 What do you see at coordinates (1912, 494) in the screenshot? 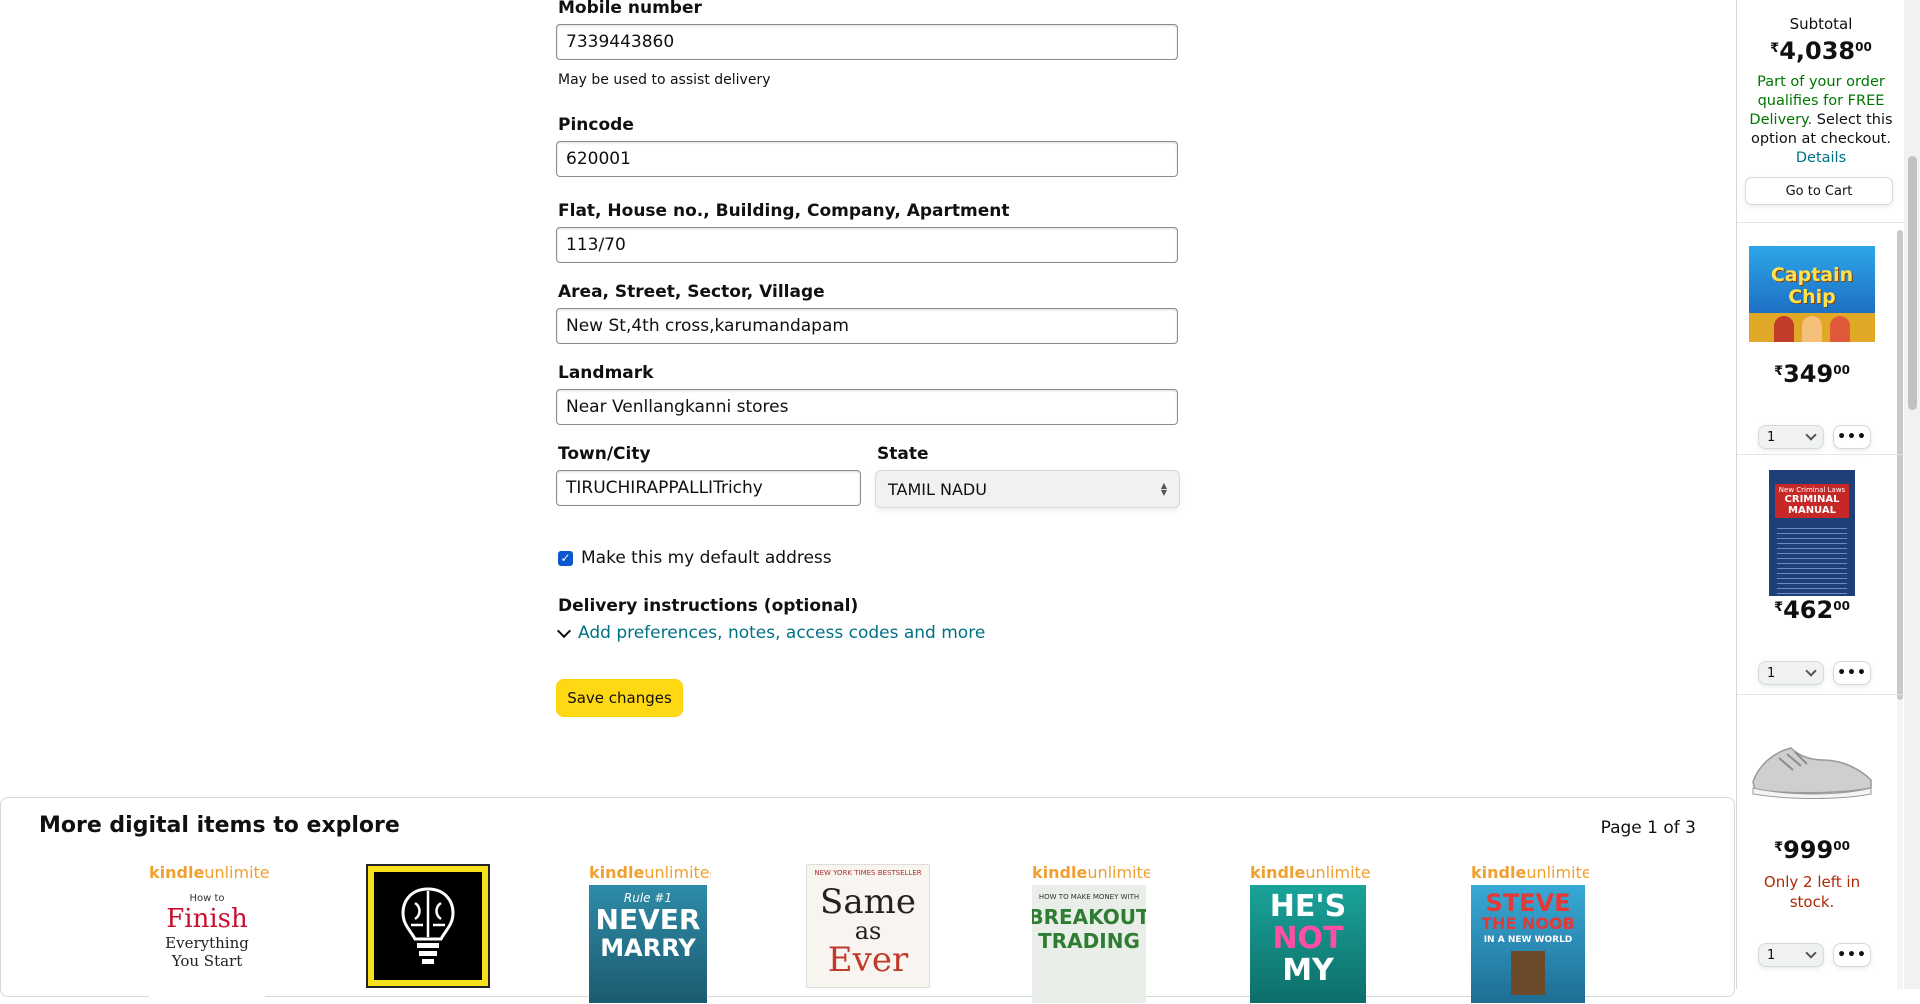
I see `page-scrollbar` at bounding box center [1912, 494].